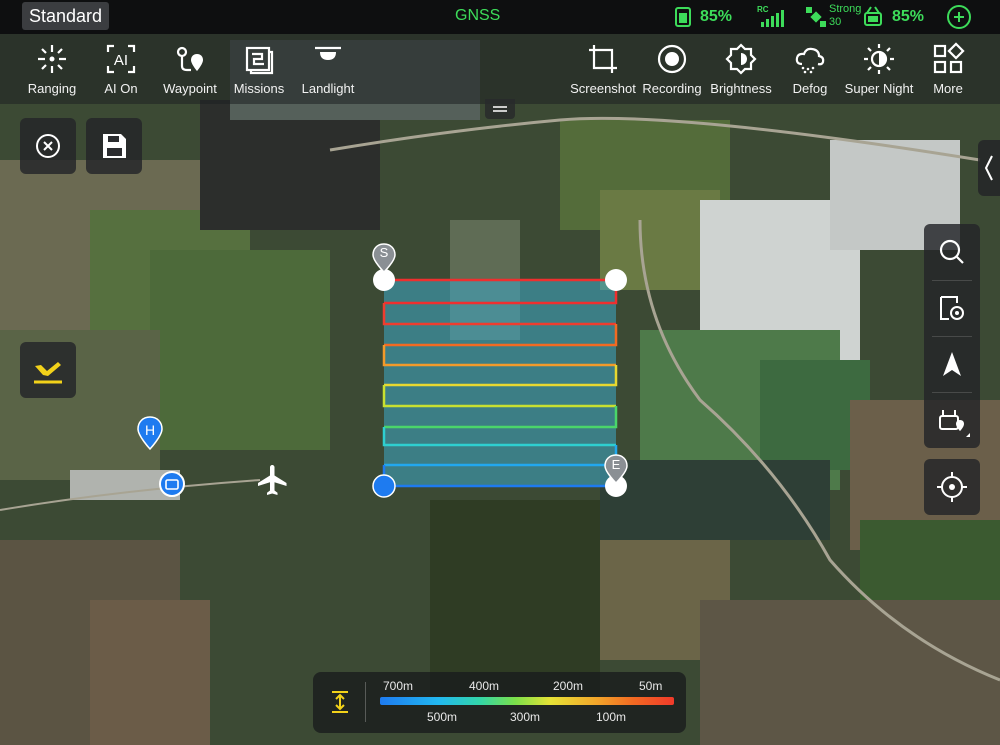 Image resolution: width=1000 pixels, height=745 pixels. I want to click on altitude-gradient-bar, so click(527, 701).